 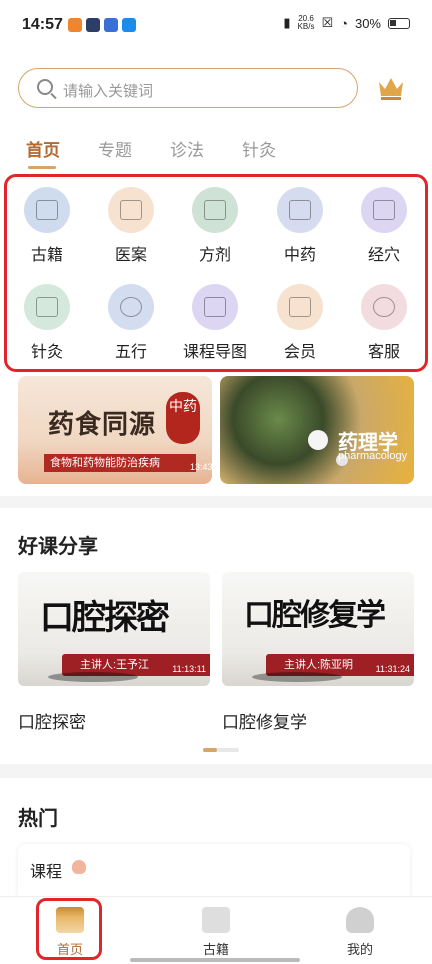 I want to click on search-placeholder: 请输入关键词, so click(x=108, y=91).